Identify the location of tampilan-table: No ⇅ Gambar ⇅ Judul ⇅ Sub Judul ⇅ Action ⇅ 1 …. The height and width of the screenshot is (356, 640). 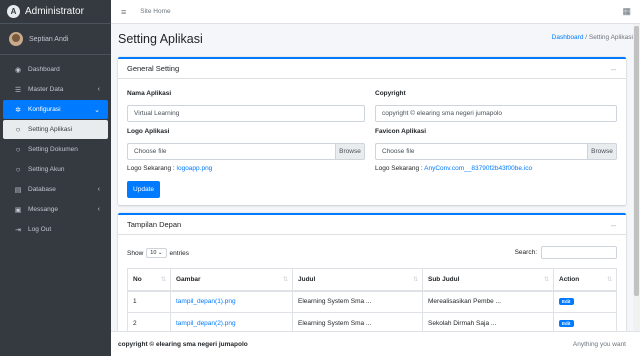
(372, 299).